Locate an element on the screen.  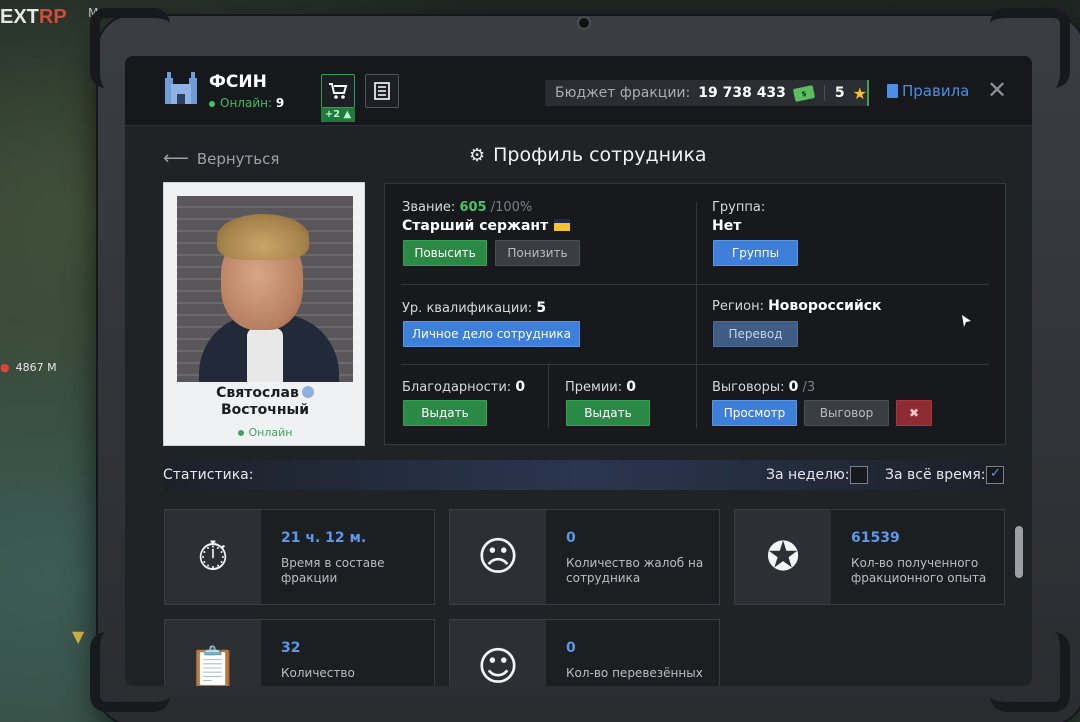
photo-hair is located at coordinates (263, 237).